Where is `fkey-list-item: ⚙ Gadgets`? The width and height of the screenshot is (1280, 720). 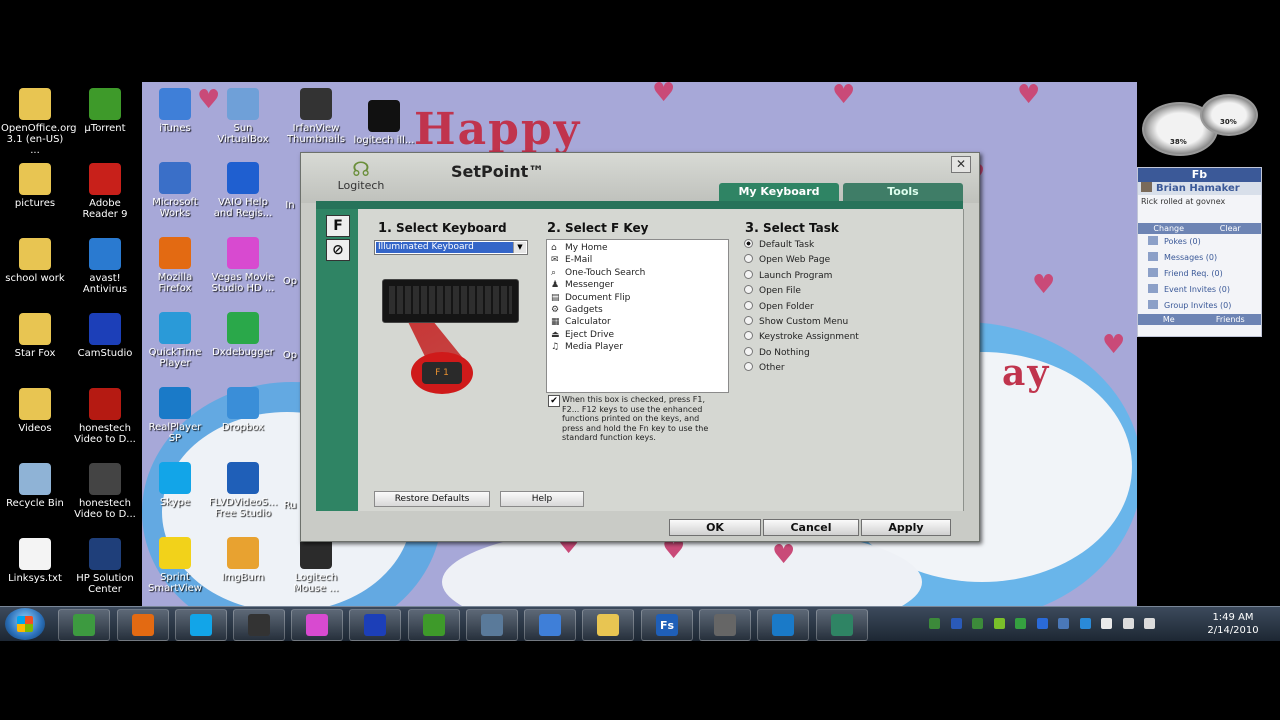 fkey-list-item: ⚙ Gadgets is located at coordinates (577, 310).